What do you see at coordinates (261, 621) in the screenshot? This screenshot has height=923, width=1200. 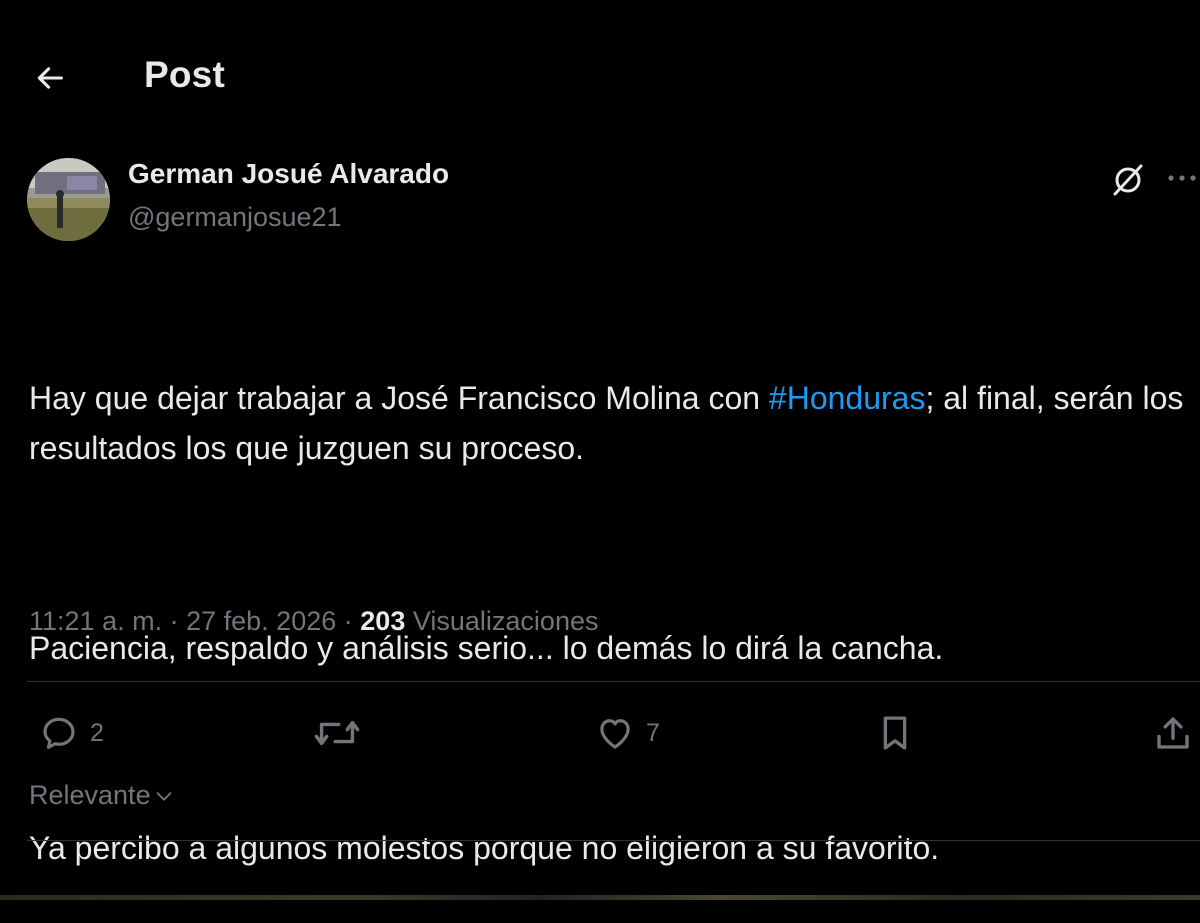 I see `tweet-date: 27 feb. 2026` at bounding box center [261, 621].